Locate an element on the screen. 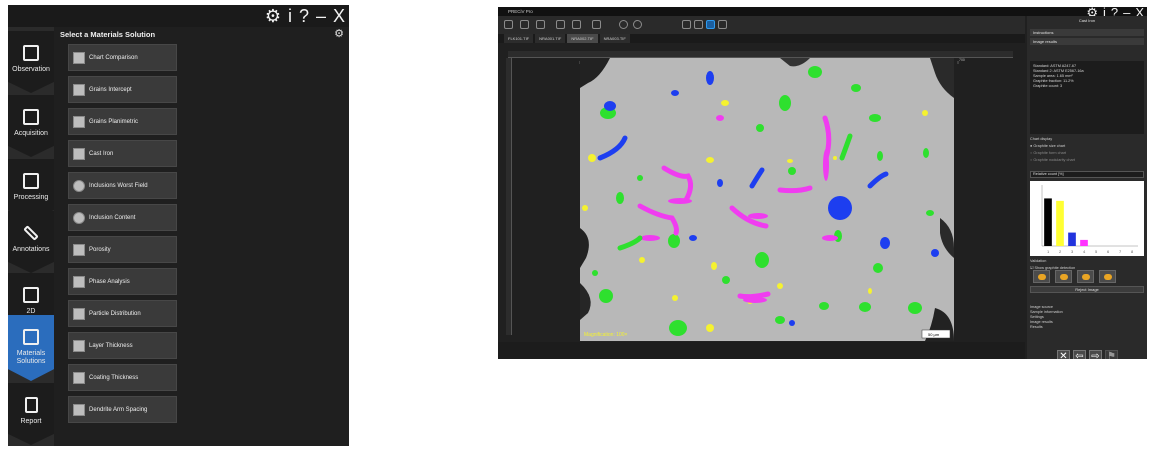  solution-chart-comparison-button: Chart Comparison is located at coordinates (122, 57).